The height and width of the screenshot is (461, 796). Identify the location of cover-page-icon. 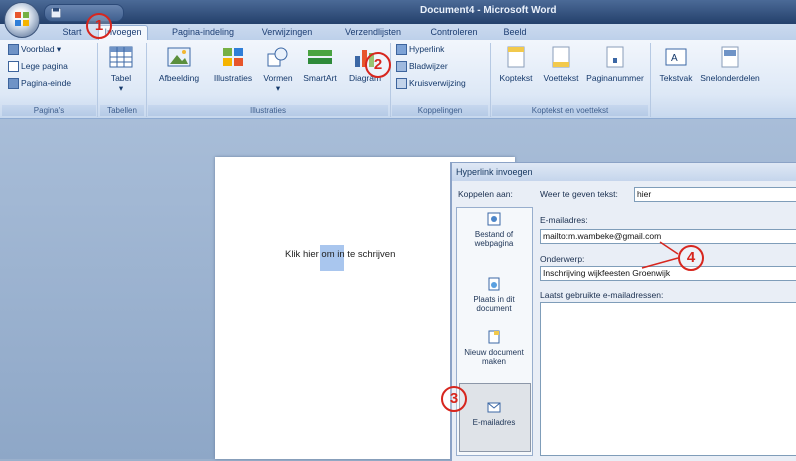
(13, 50).